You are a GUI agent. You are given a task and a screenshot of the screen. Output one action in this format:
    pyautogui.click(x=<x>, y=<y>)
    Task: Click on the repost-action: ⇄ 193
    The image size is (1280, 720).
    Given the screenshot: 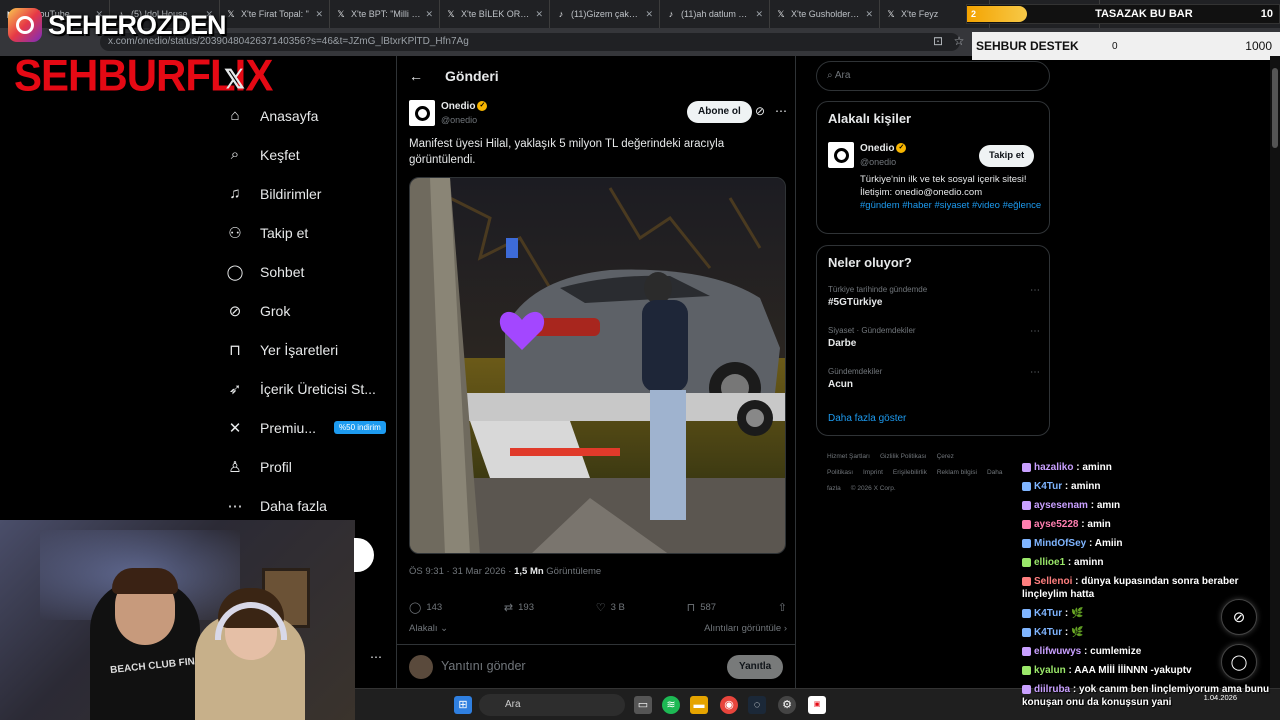 What is the action you would take?
    pyautogui.click(x=519, y=607)
    